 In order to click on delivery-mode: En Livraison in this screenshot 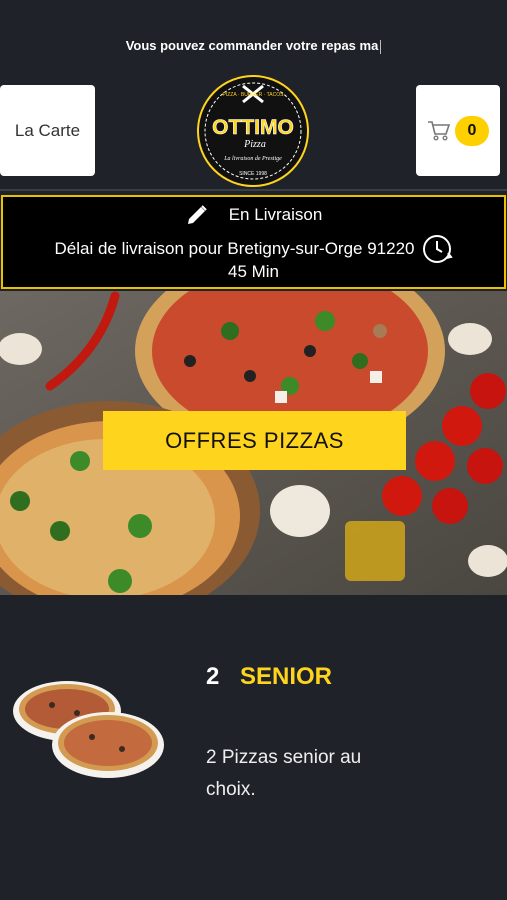, I will do `click(275, 214)`.